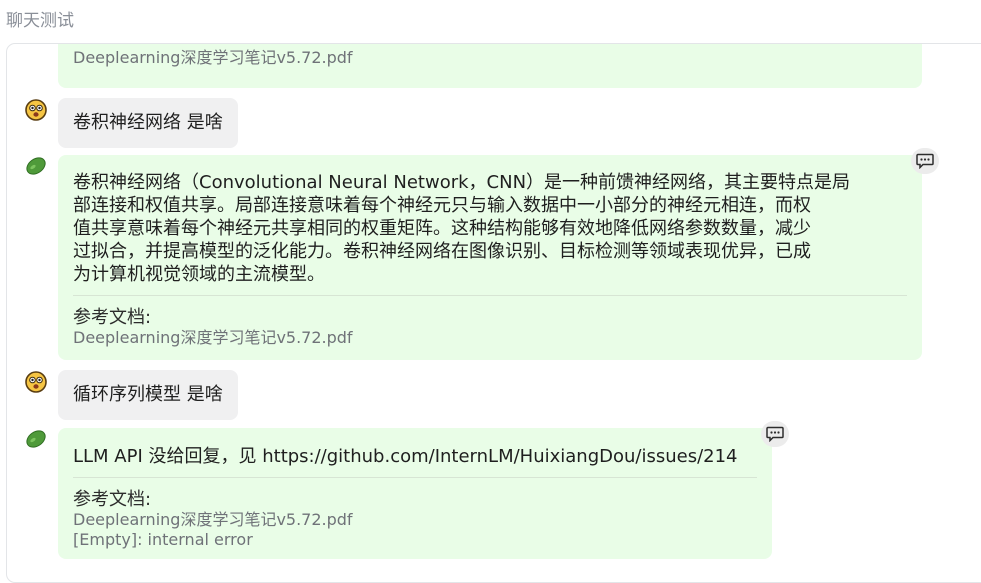  I want to click on ref-error: [Empty]: internal error, so click(163, 539).